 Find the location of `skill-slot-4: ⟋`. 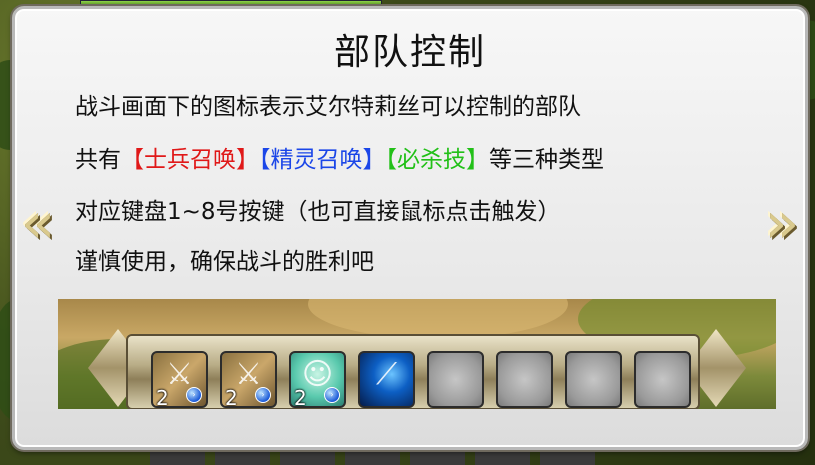

skill-slot-4: ⟋ is located at coordinates (386, 379).